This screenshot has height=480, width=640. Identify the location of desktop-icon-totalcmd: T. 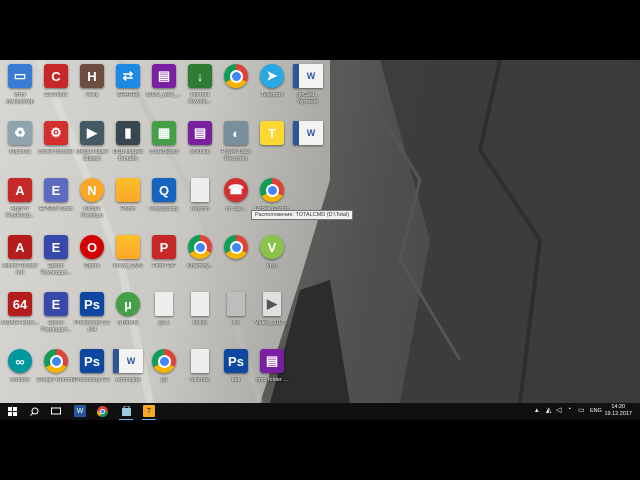
(272, 147).